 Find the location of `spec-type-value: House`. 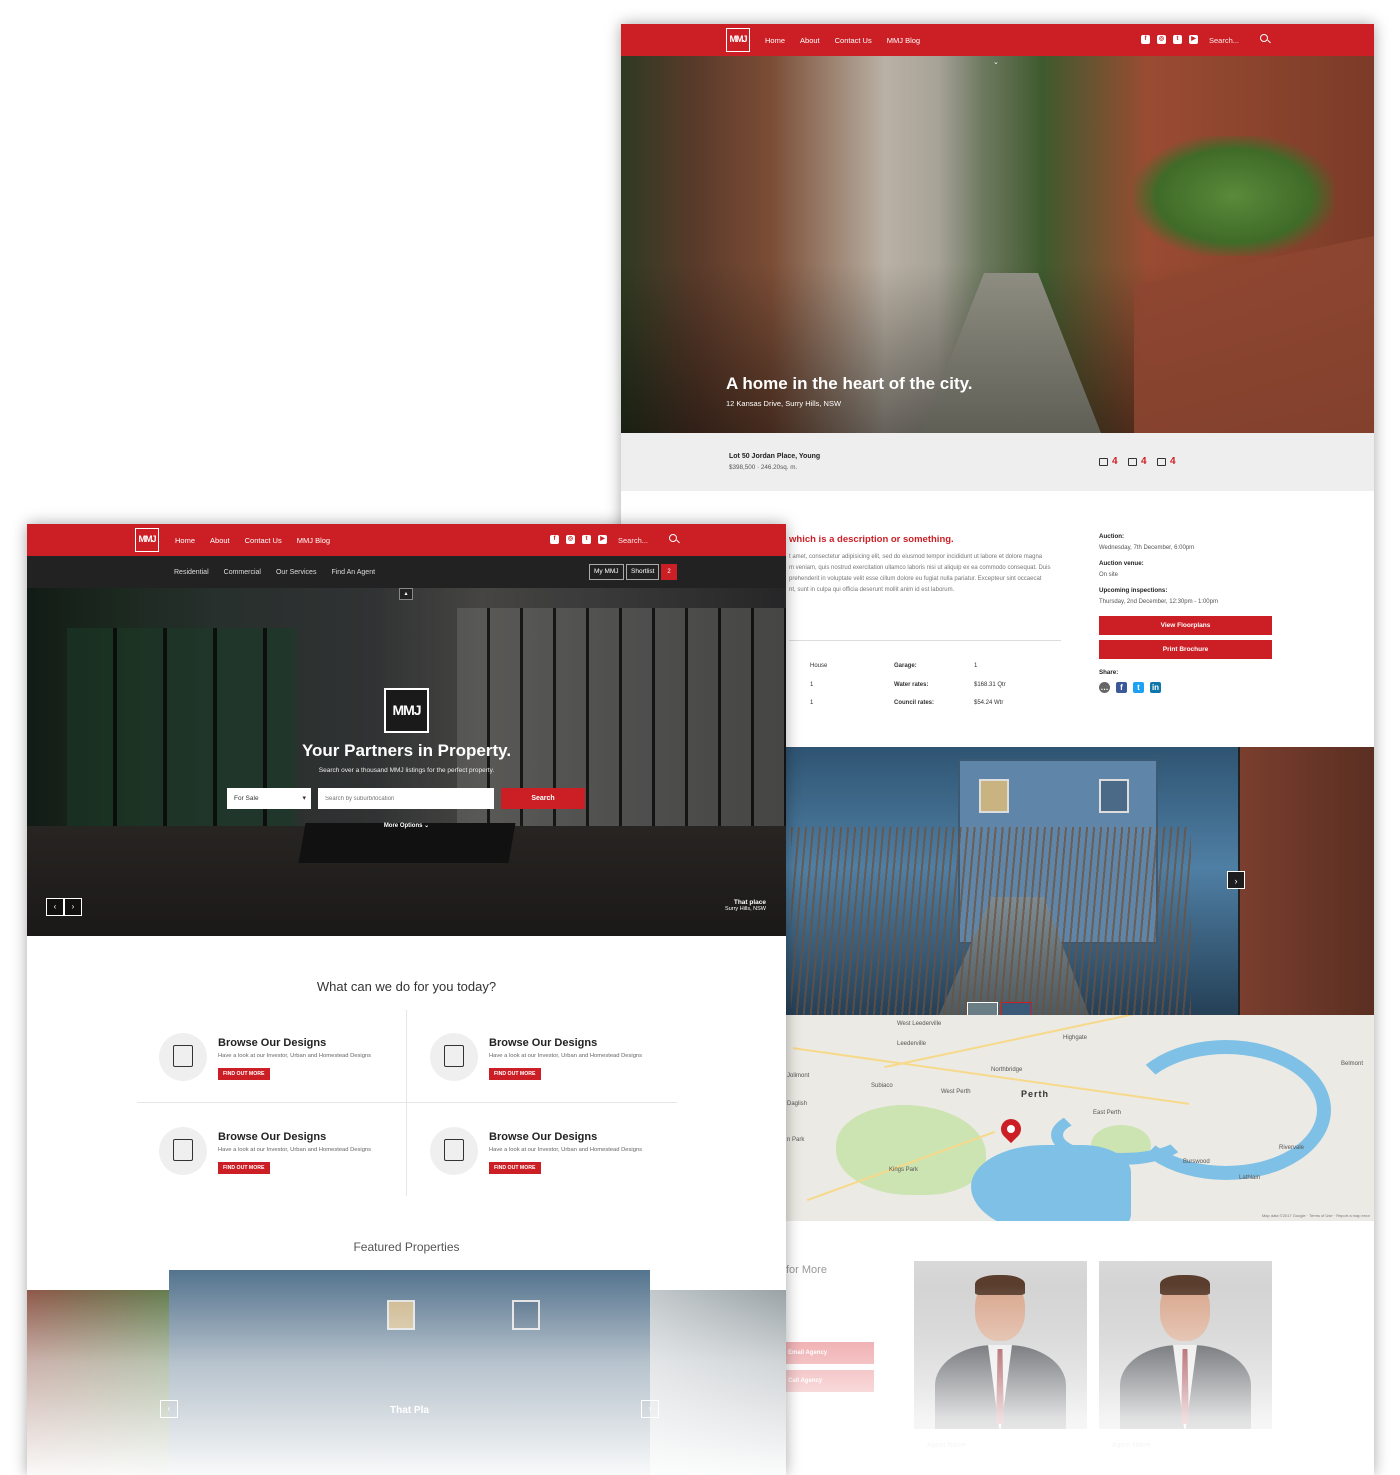

spec-type-value: House is located at coordinates (819, 666).